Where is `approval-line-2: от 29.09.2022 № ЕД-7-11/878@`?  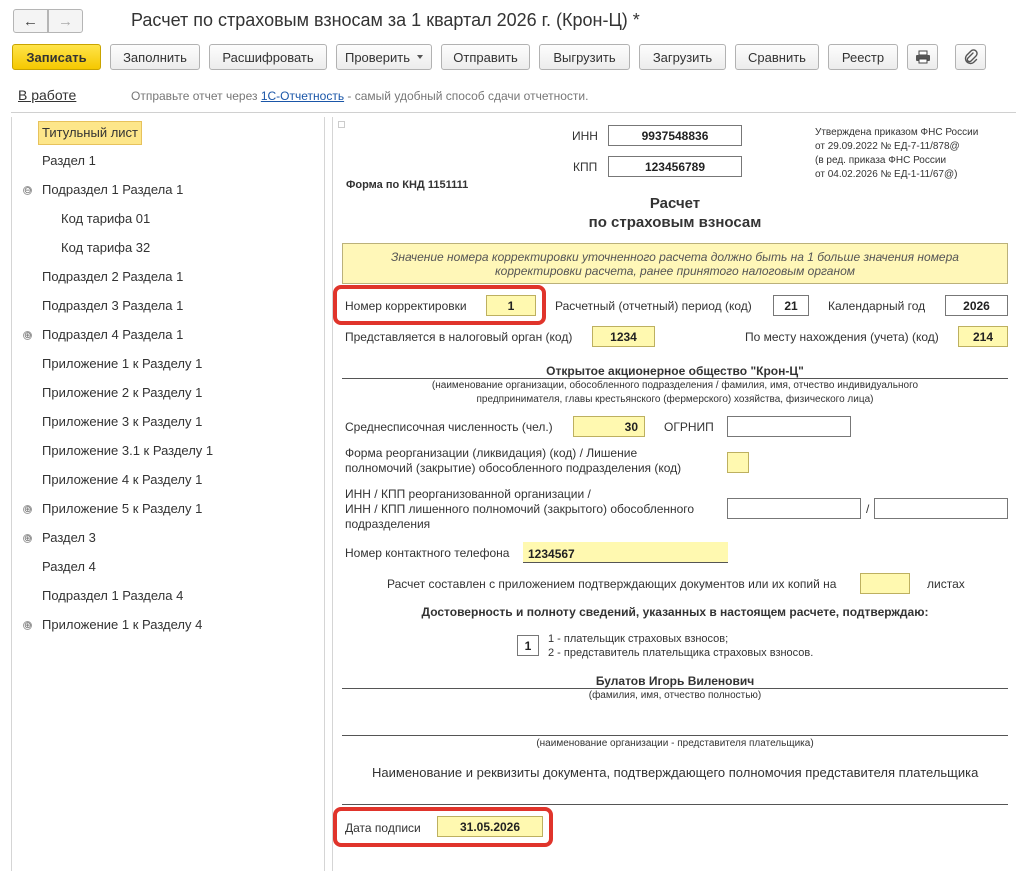 approval-line-2: от 29.09.2022 № ЕД-7-11/878@ is located at coordinates (887, 146).